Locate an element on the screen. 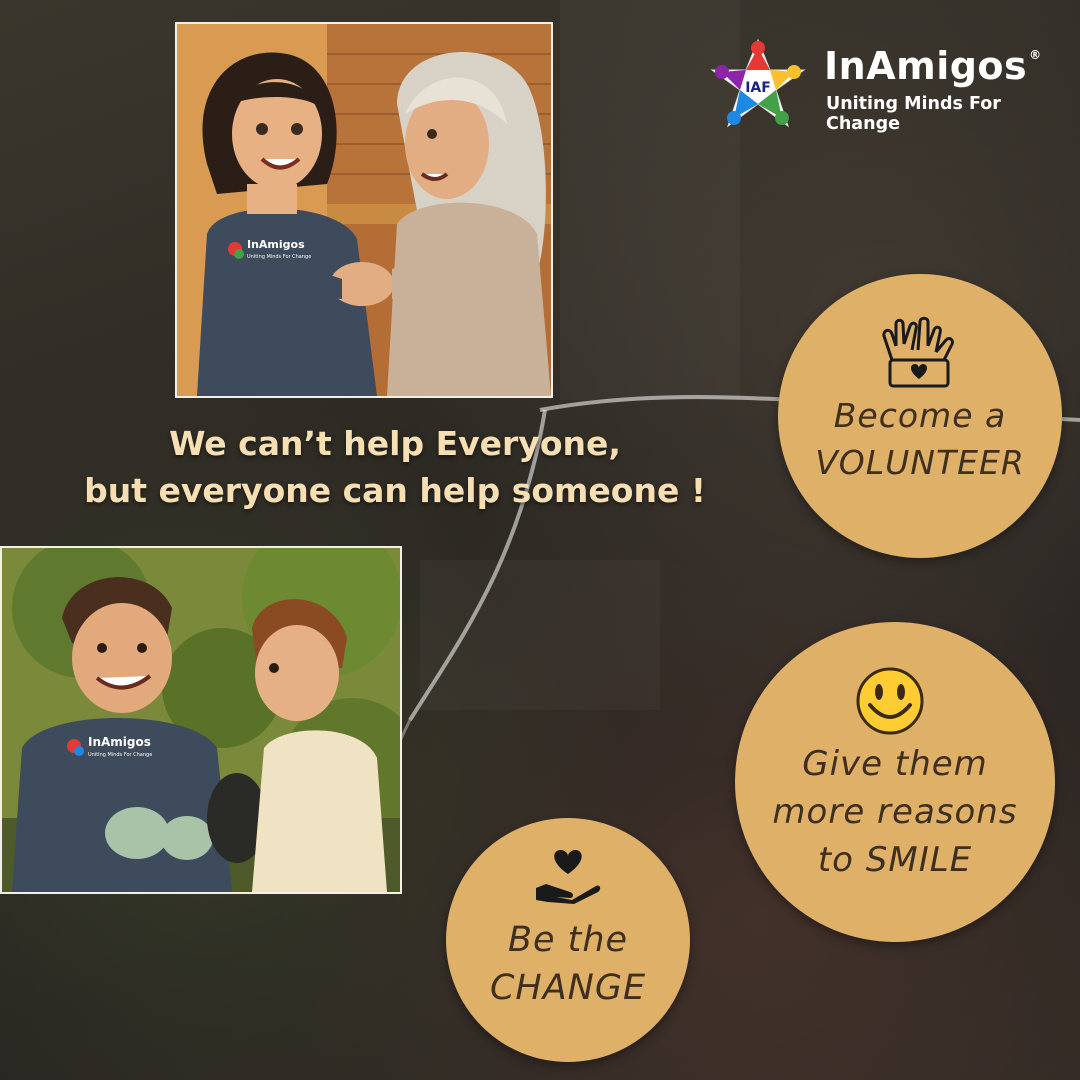  registered-mark: ® is located at coordinates (1035, 55).